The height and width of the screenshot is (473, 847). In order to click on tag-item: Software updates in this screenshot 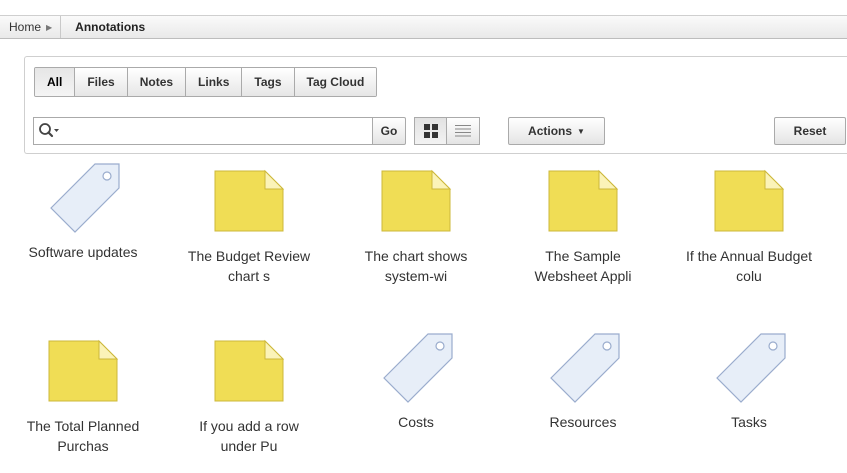, I will do `click(83, 212)`.